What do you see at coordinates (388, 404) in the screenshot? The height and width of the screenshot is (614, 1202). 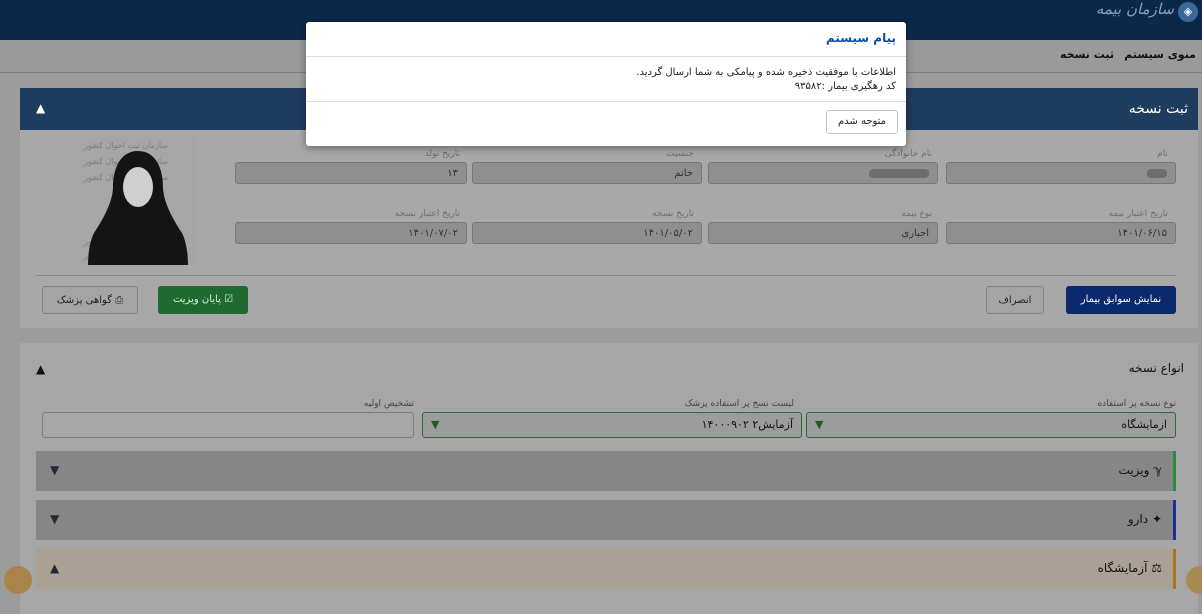 I see `initial-diagnosis-label: تشخیص اولیه` at bounding box center [388, 404].